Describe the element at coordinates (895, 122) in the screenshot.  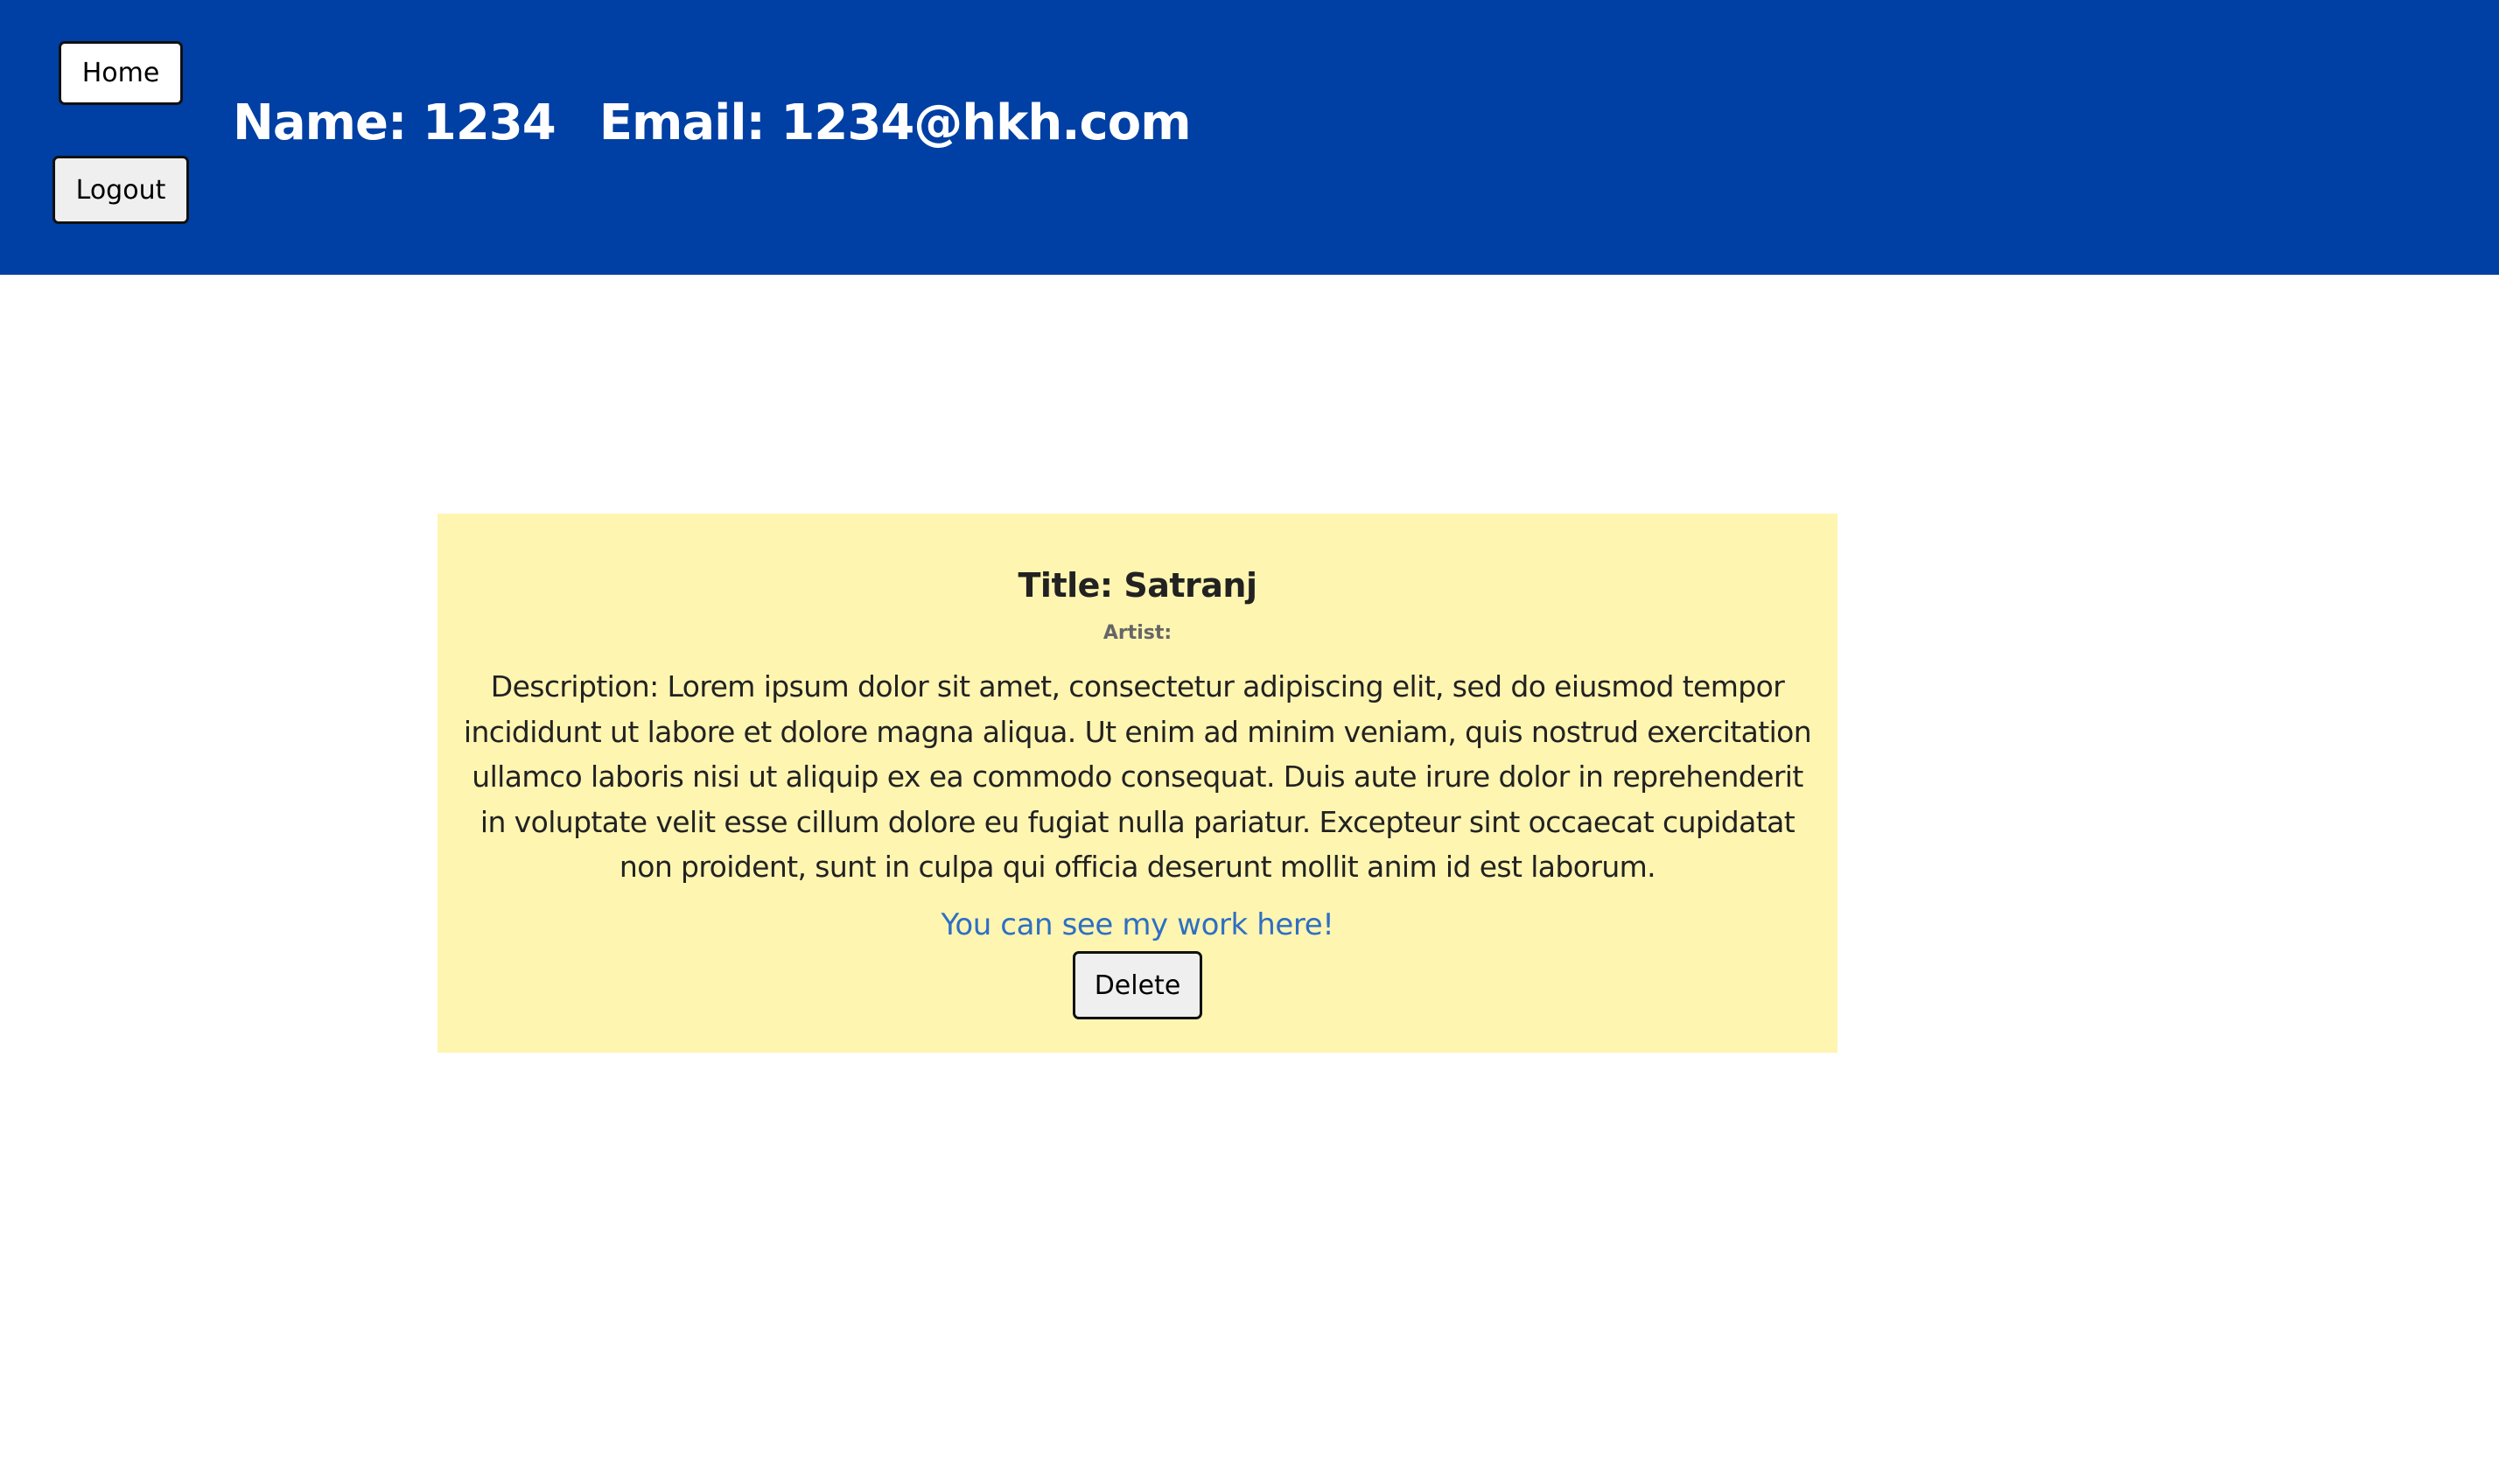
I see `user-email: Email: 1234@hkh.com` at that location.